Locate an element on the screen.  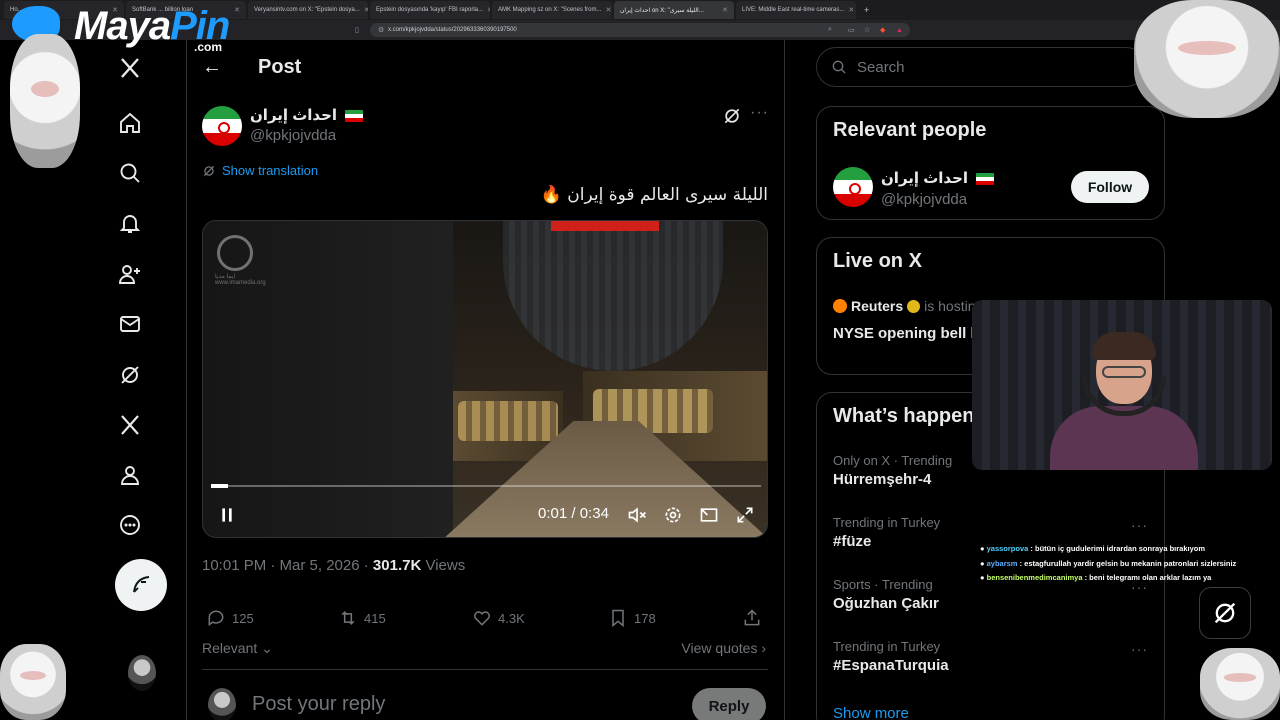
rewards-icon: ▲ is located at coordinates (899, 30).